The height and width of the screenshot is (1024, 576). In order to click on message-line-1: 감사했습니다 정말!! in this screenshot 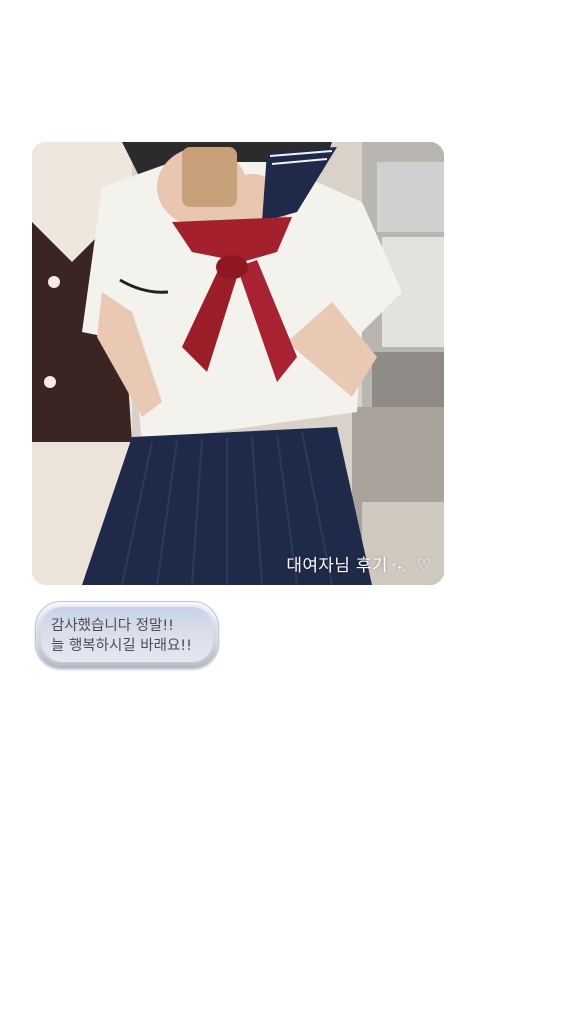, I will do `click(112, 626)`.